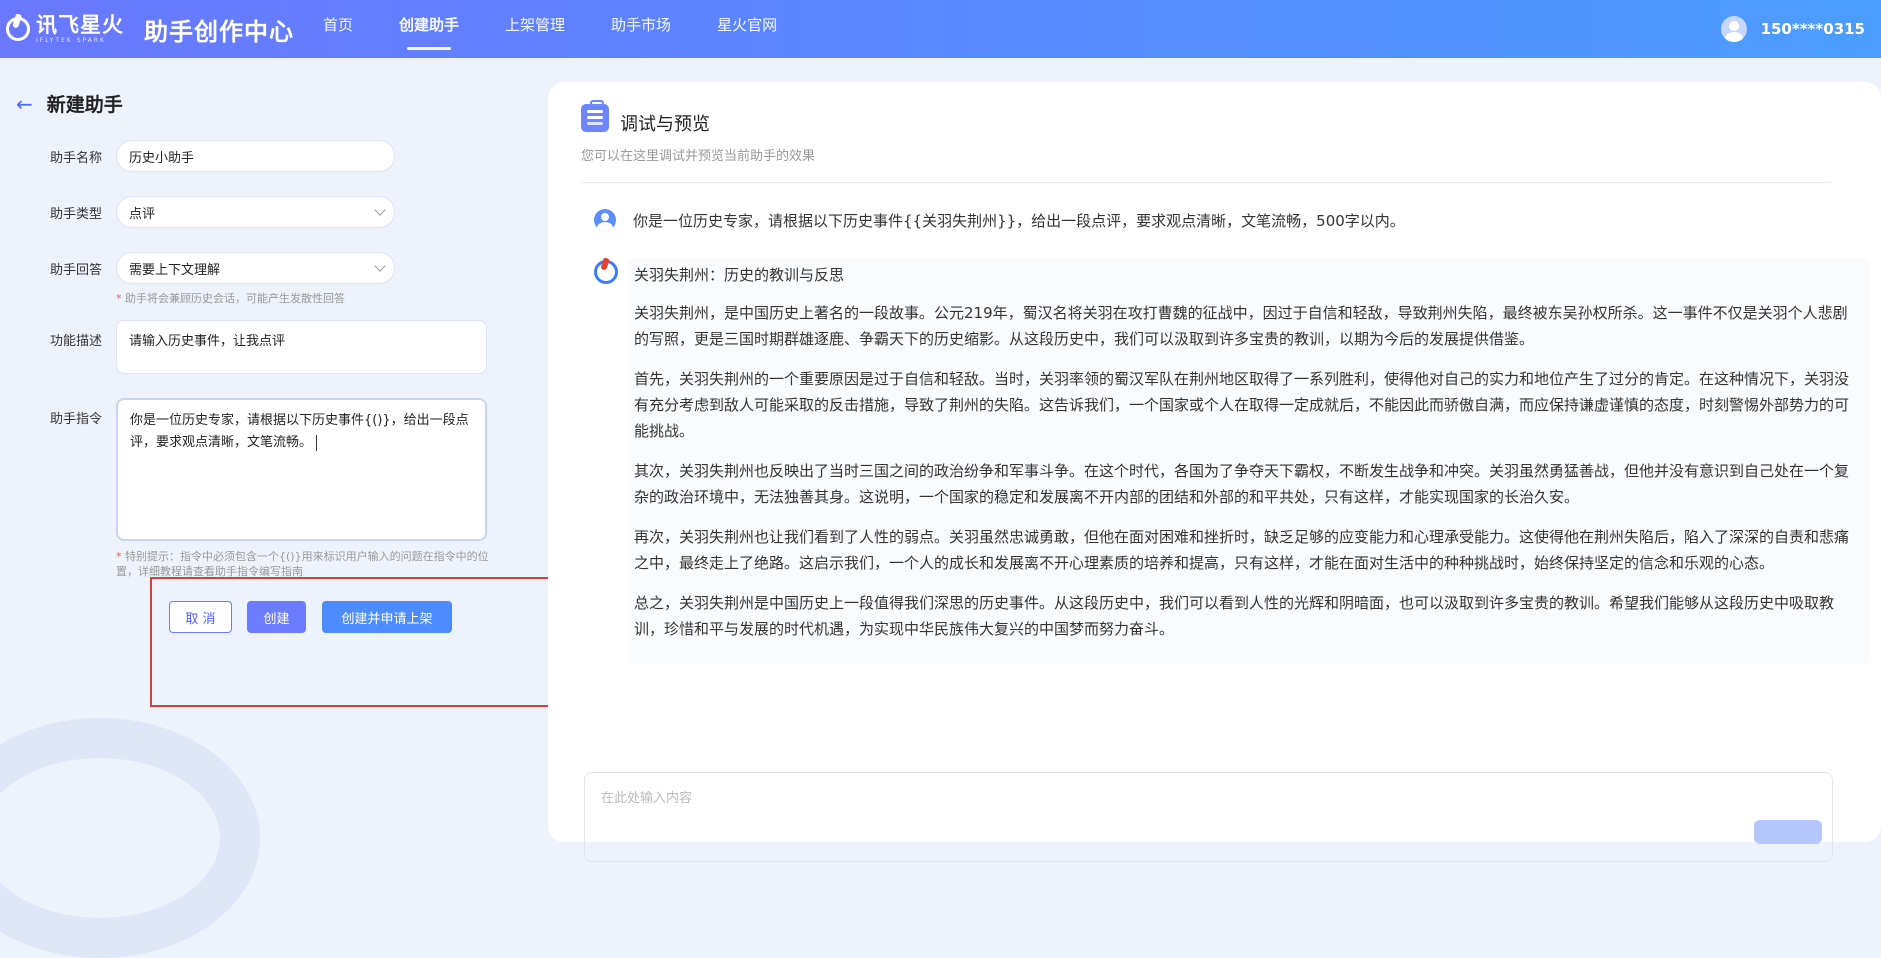 The height and width of the screenshot is (958, 1881). I want to click on logo: 讯飞星火 IFLYTEK SPARK 助手创作中心, so click(147, 29).